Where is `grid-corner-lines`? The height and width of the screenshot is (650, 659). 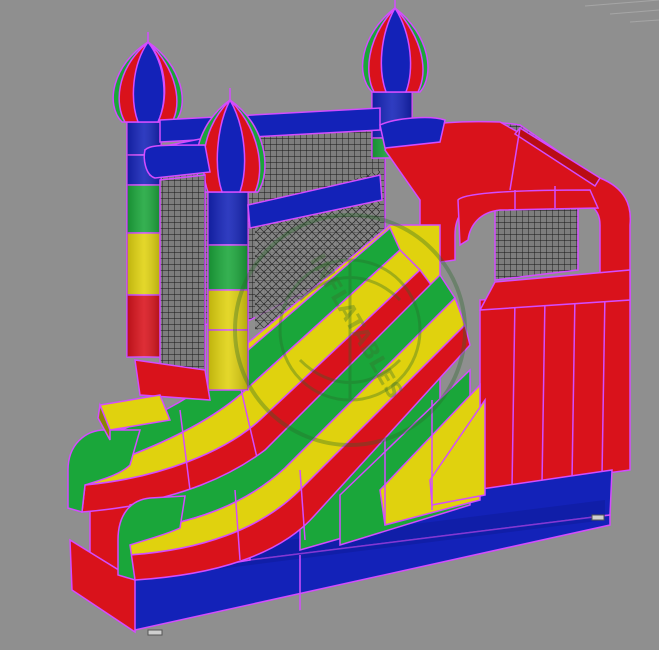 grid-corner-lines is located at coordinates (621, 11).